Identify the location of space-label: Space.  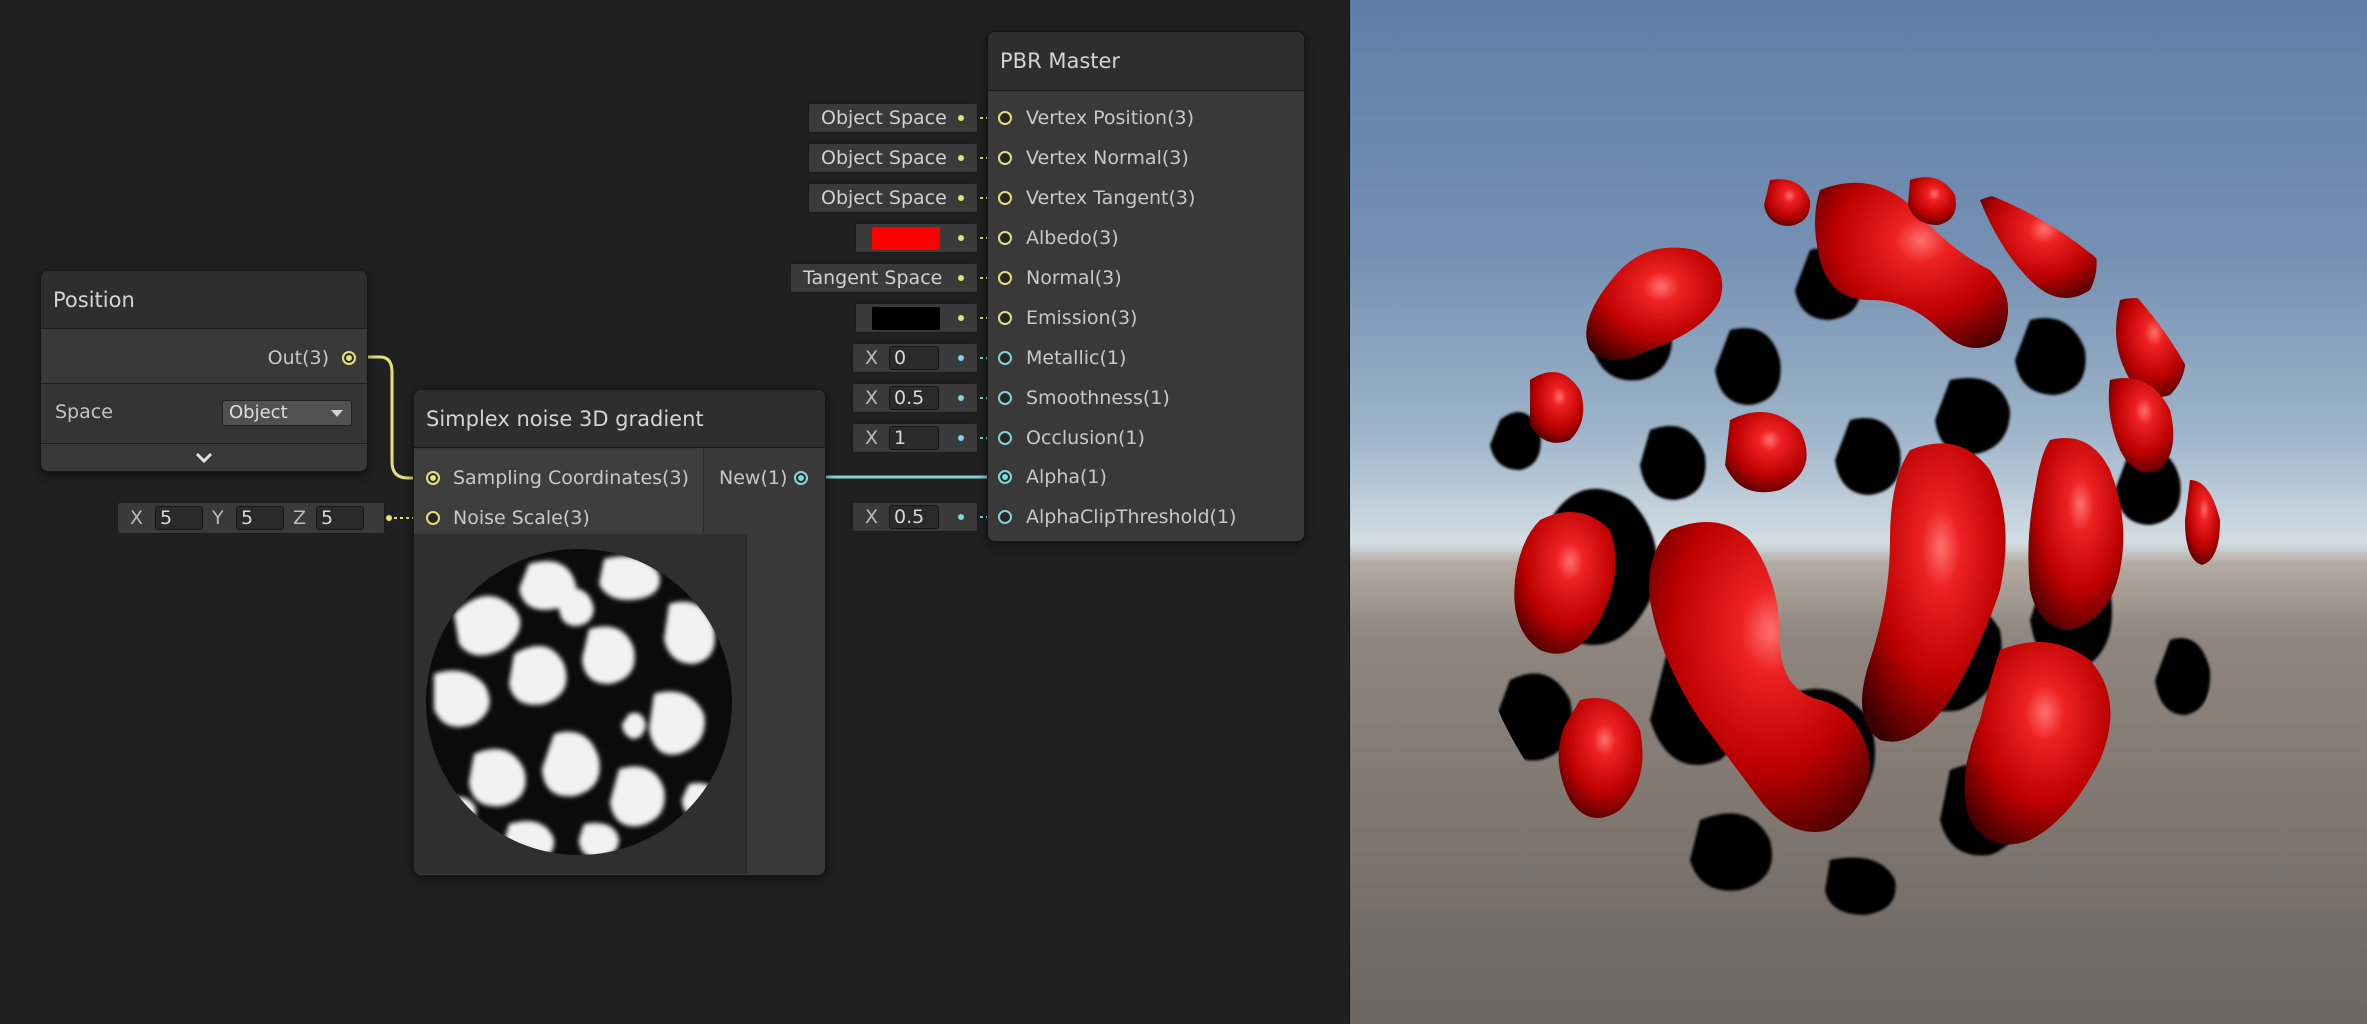
(84, 412).